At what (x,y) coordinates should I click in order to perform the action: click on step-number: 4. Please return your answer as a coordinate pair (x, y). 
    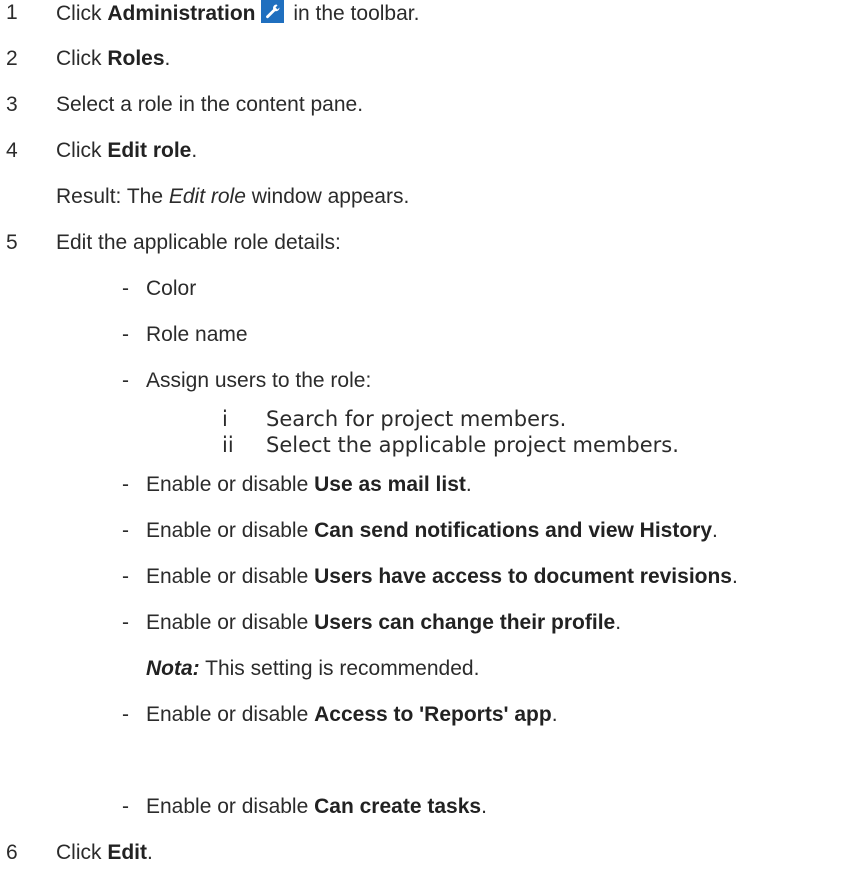
    Looking at the image, I should click on (12, 150).